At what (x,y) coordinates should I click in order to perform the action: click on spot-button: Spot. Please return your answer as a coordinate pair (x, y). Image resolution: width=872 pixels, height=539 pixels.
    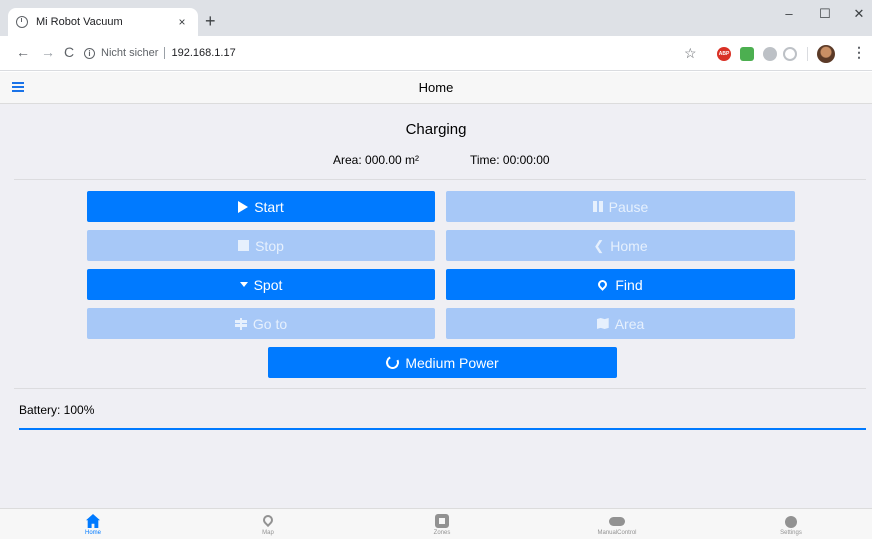
    Looking at the image, I should click on (261, 284).